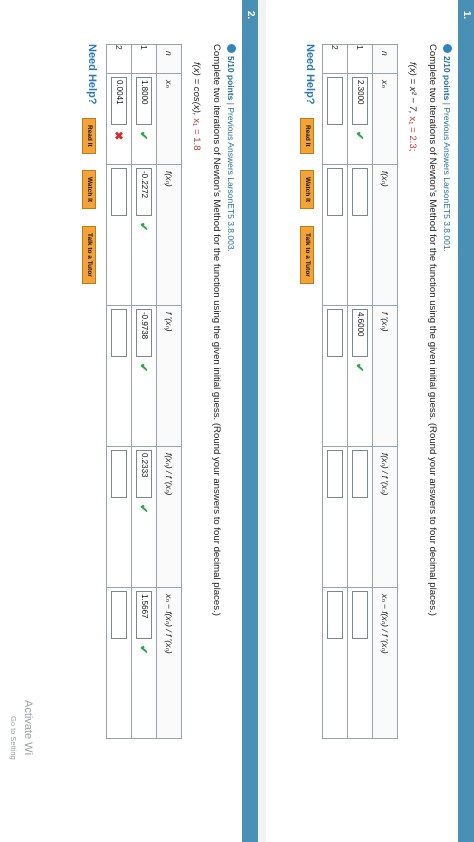  I want to click on cross-icon: ✖, so click(118, 136).